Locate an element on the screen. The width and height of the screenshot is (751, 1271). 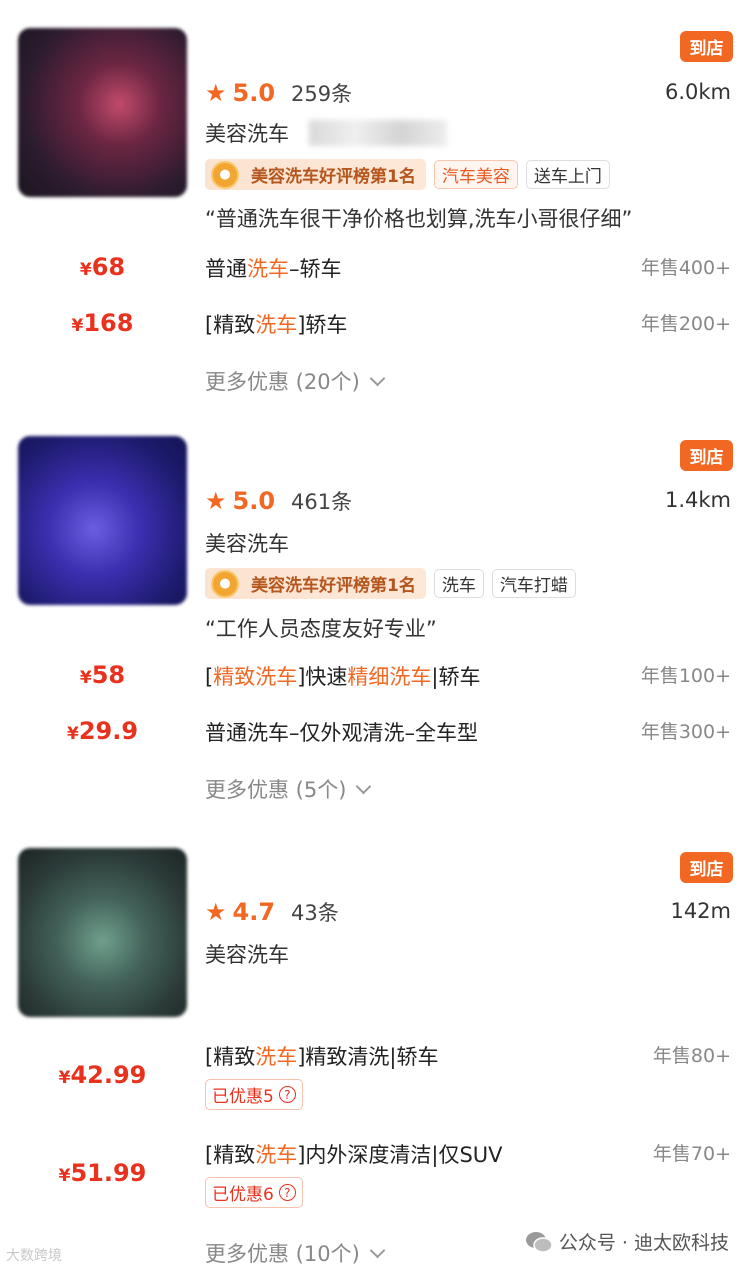
wechat-watermark: 公众号 · 迪太欧科技 is located at coordinates (627, 1241).